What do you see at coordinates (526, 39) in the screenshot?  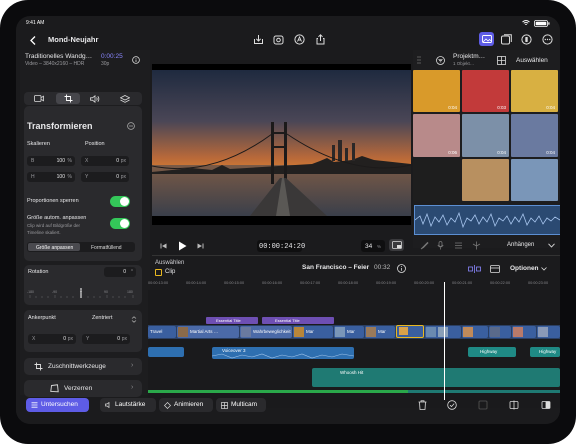 I see `settings-badge-icon` at bounding box center [526, 39].